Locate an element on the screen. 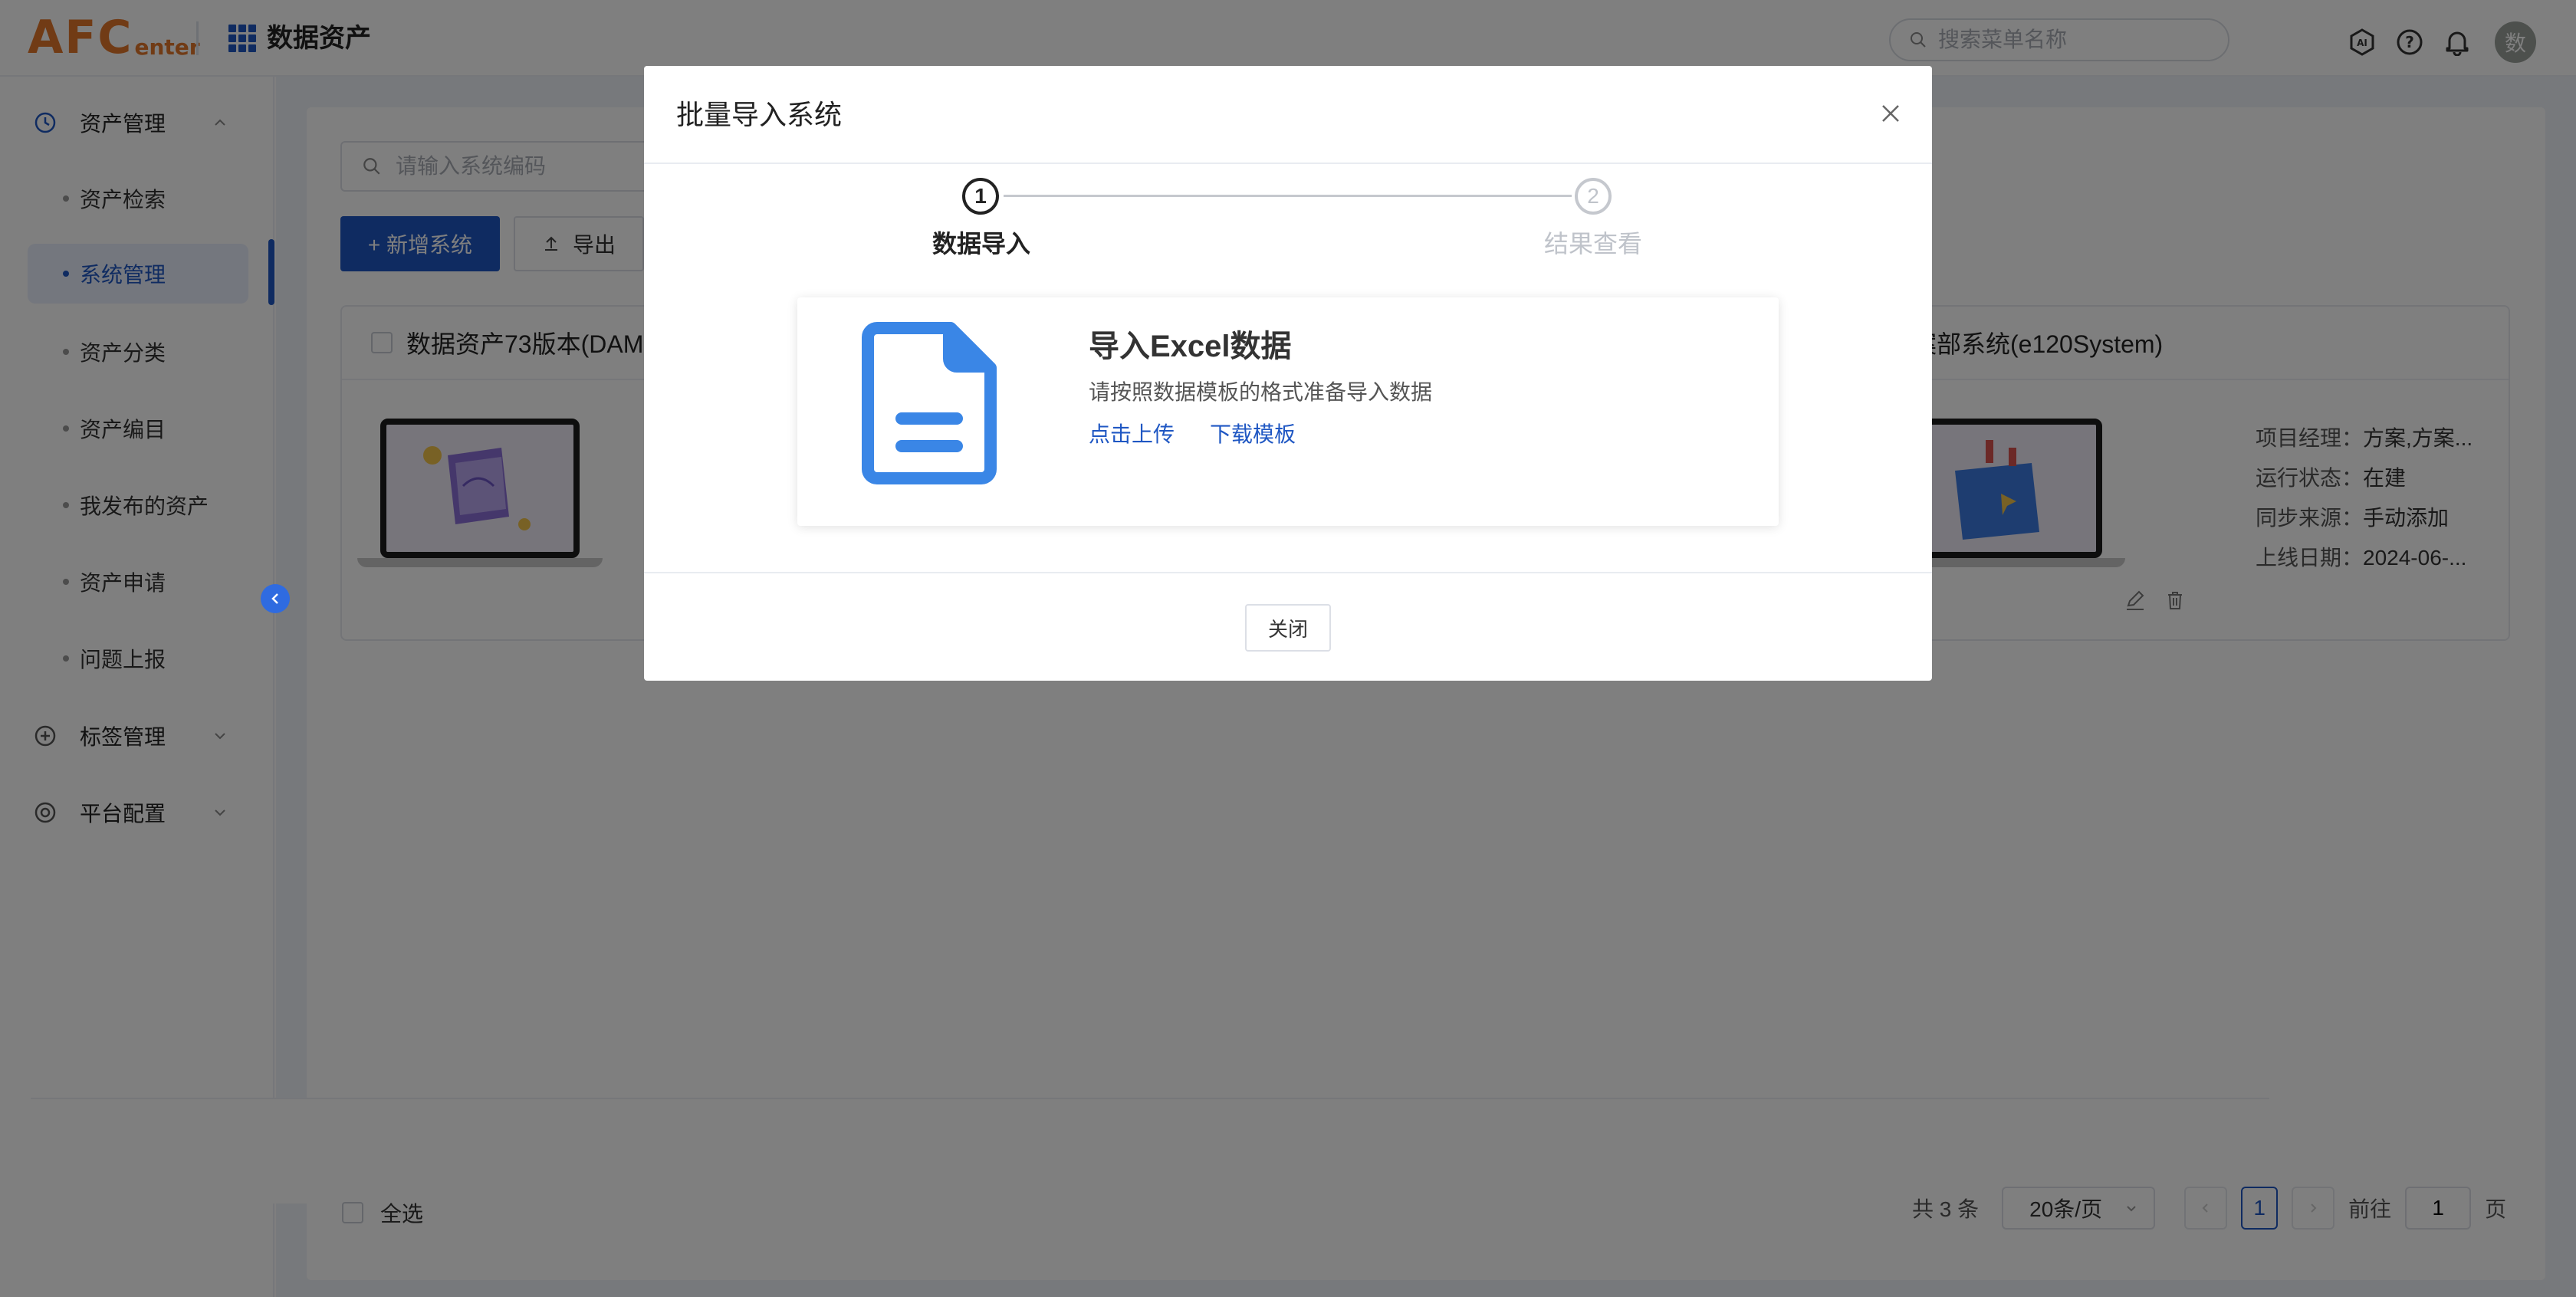 This screenshot has height=1297, width=2576. import-steps: 1 2 数据导入 结果查看 is located at coordinates (1288, 224).